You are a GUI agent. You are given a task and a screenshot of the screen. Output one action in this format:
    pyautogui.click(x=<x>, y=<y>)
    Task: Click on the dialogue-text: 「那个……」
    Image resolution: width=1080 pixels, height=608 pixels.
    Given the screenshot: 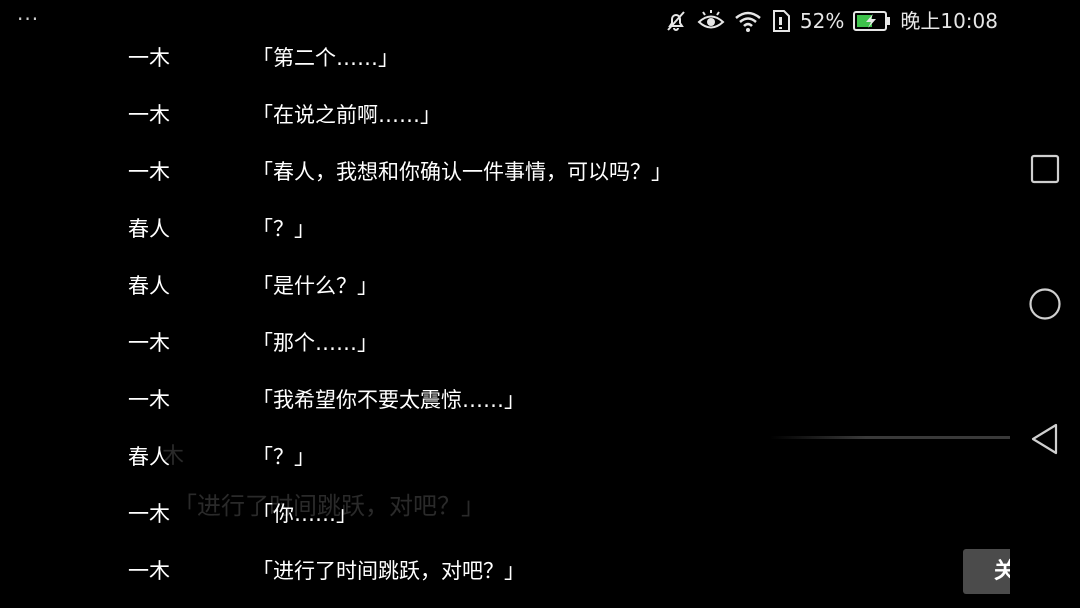 What is the action you would take?
    pyautogui.click(x=315, y=343)
    